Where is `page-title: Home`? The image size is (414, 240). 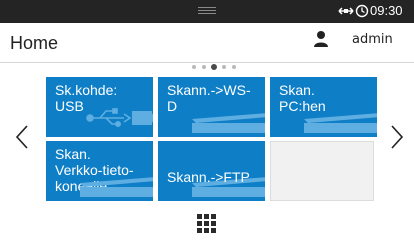 page-title: Home is located at coordinates (34, 43).